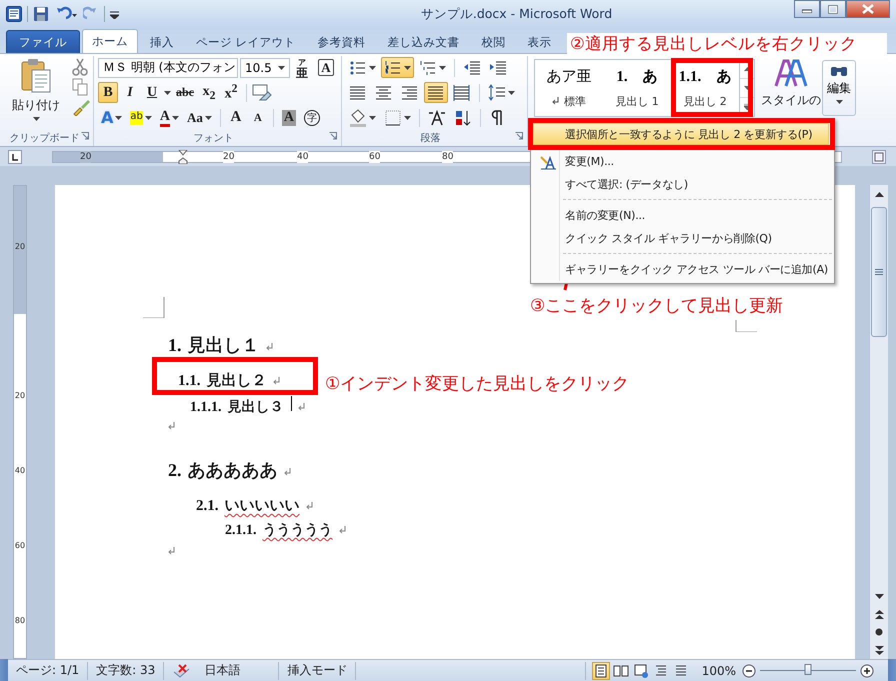 This screenshot has height=681, width=896. Describe the element at coordinates (80, 67) in the screenshot. I see `scissors-icon` at that location.